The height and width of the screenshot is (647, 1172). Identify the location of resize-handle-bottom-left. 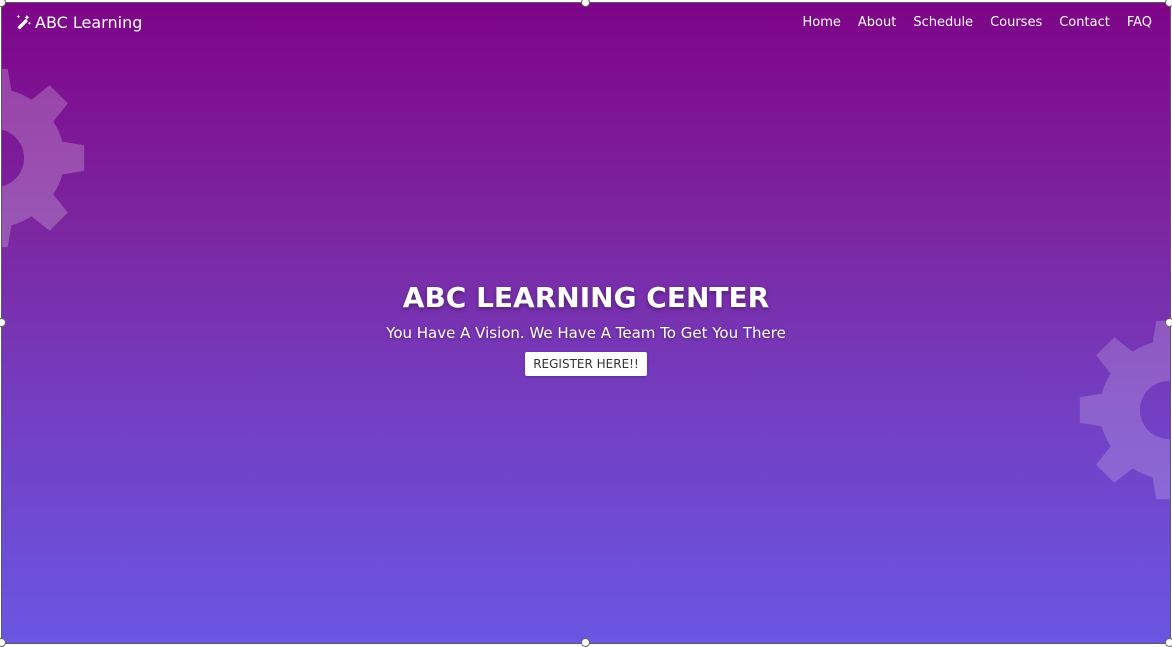
(3, 642).